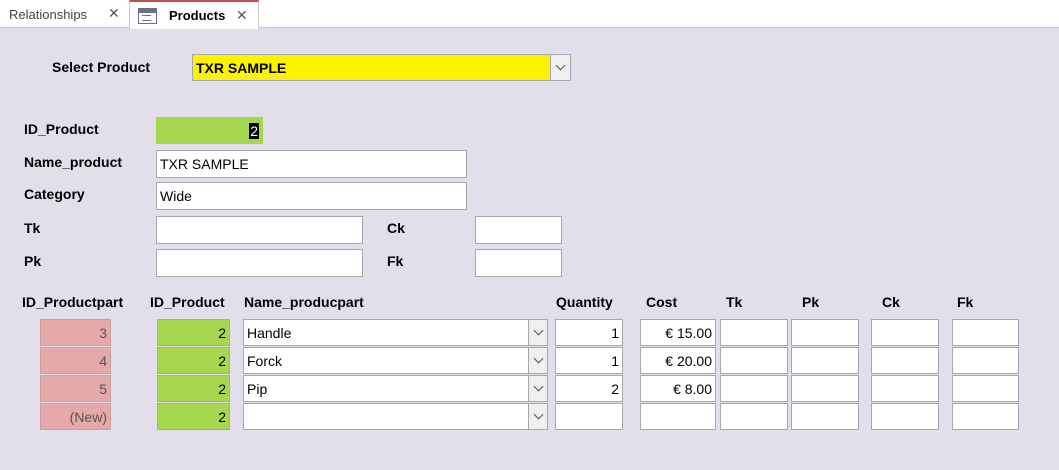 This screenshot has width=1059, height=470. Describe the element at coordinates (386, 388) in the screenshot. I see `name-producpart-cell: Pip` at that location.